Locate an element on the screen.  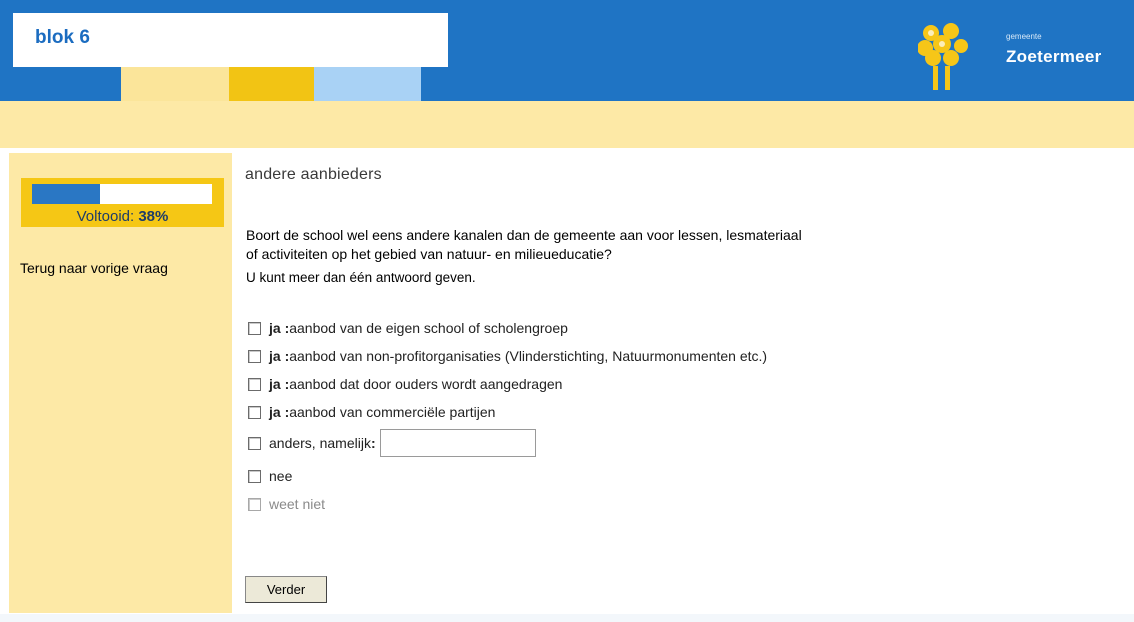
progress-bar-fill is located at coordinates (66, 194).